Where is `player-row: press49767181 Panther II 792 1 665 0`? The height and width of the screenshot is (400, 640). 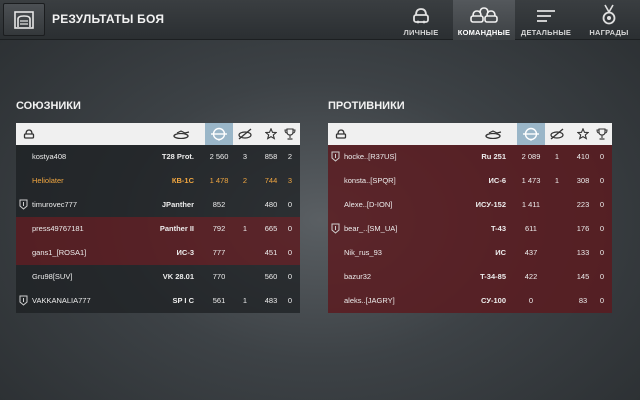 player-row: press49767181 Panther II 792 1 665 0 is located at coordinates (158, 229).